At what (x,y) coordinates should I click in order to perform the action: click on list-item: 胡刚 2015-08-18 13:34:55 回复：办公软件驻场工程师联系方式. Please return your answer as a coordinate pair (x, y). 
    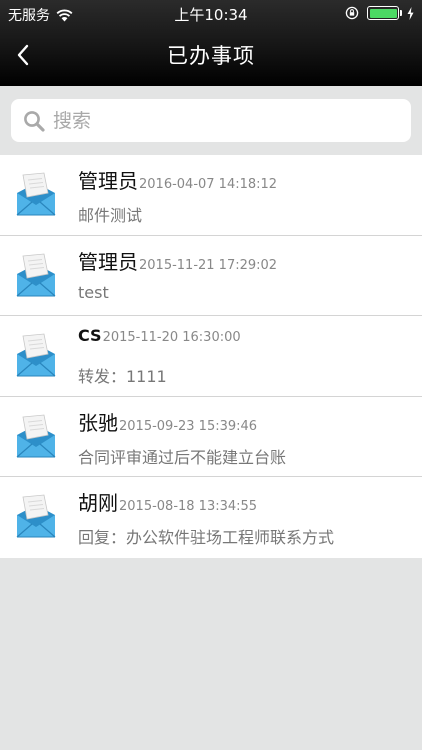
    Looking at the image, I should click on (211, 517).